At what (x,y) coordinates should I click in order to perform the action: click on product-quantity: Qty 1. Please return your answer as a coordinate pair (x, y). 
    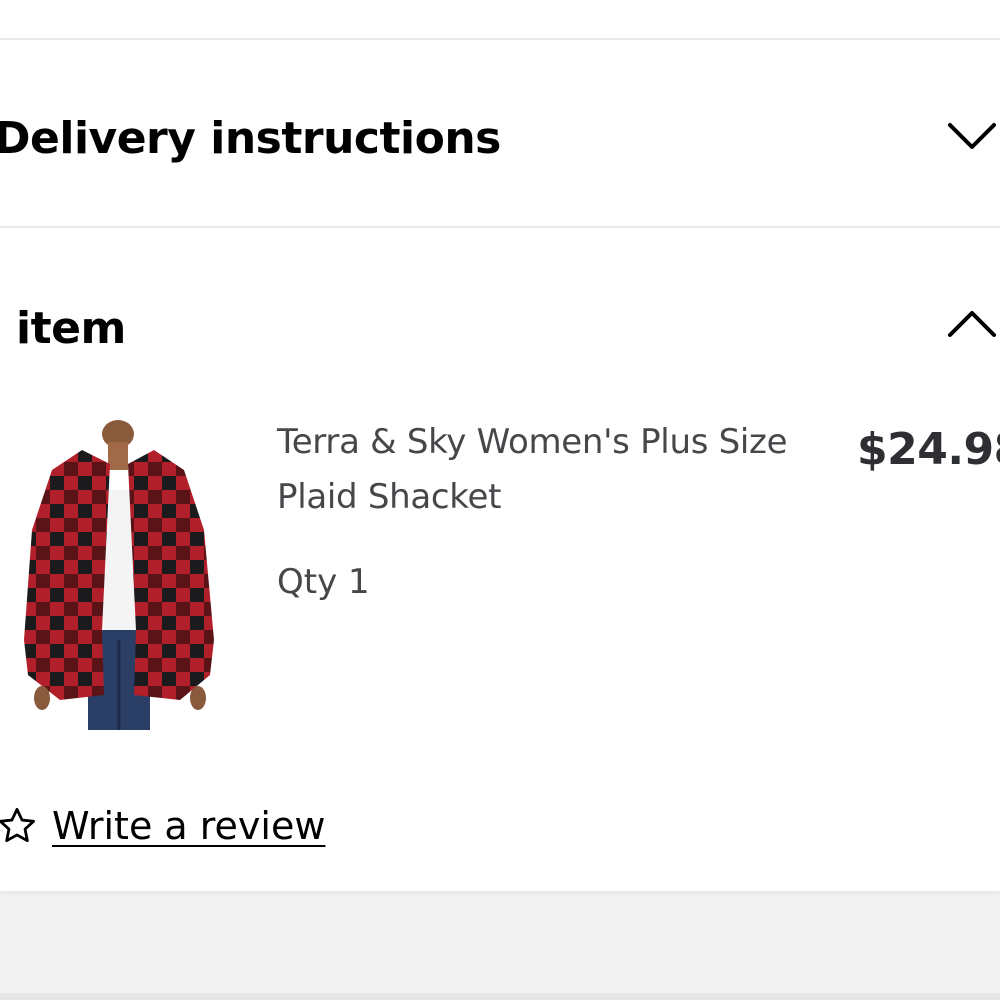
    Looking at the image, I should click on (323, 582).